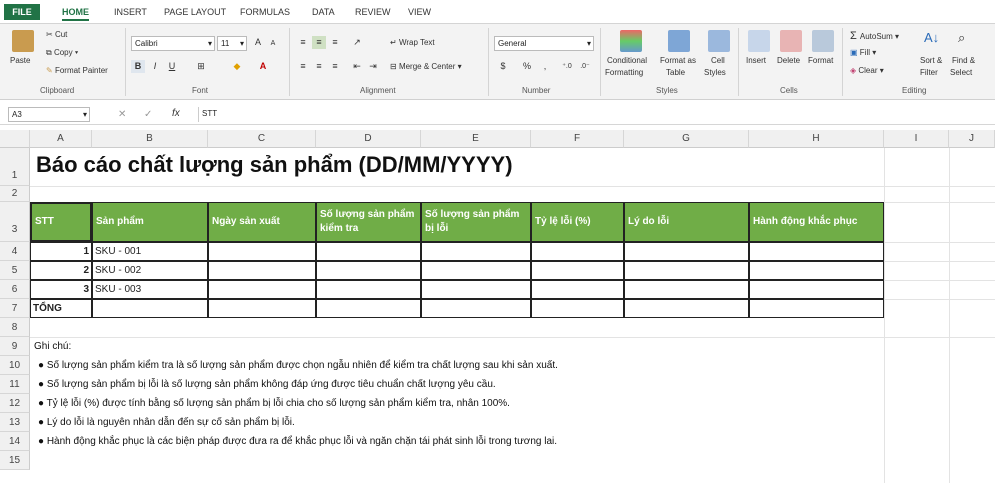  Describe the element at coordinates (61, 270) in the screenshot. I see `cell-stt: 2` at that location.